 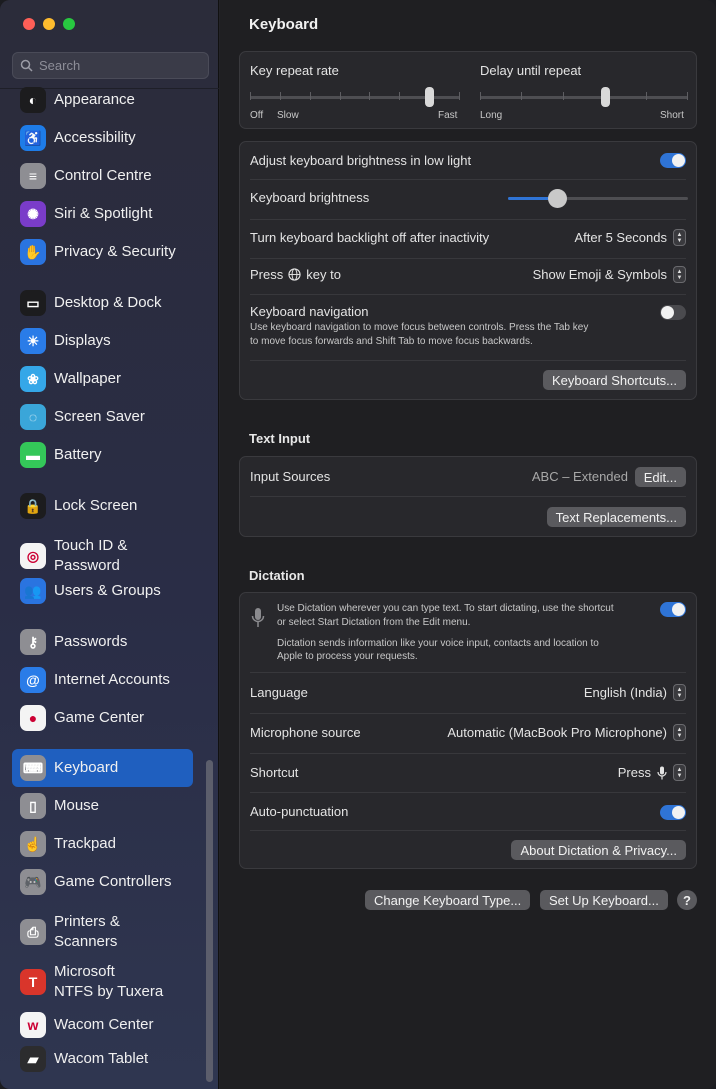 What do you see at coordinates (673, 160) in the screenshot?
I see `adjust-brightness-toggle` at bounding box center [673, 160].